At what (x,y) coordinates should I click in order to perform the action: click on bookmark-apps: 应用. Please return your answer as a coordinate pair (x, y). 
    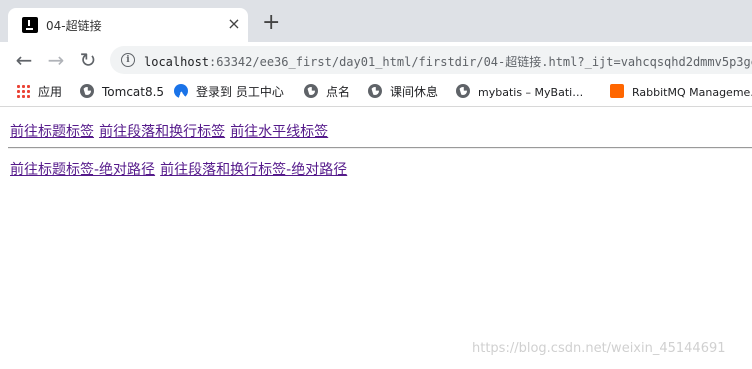
    Looking at the image, I should click on (39, 92).